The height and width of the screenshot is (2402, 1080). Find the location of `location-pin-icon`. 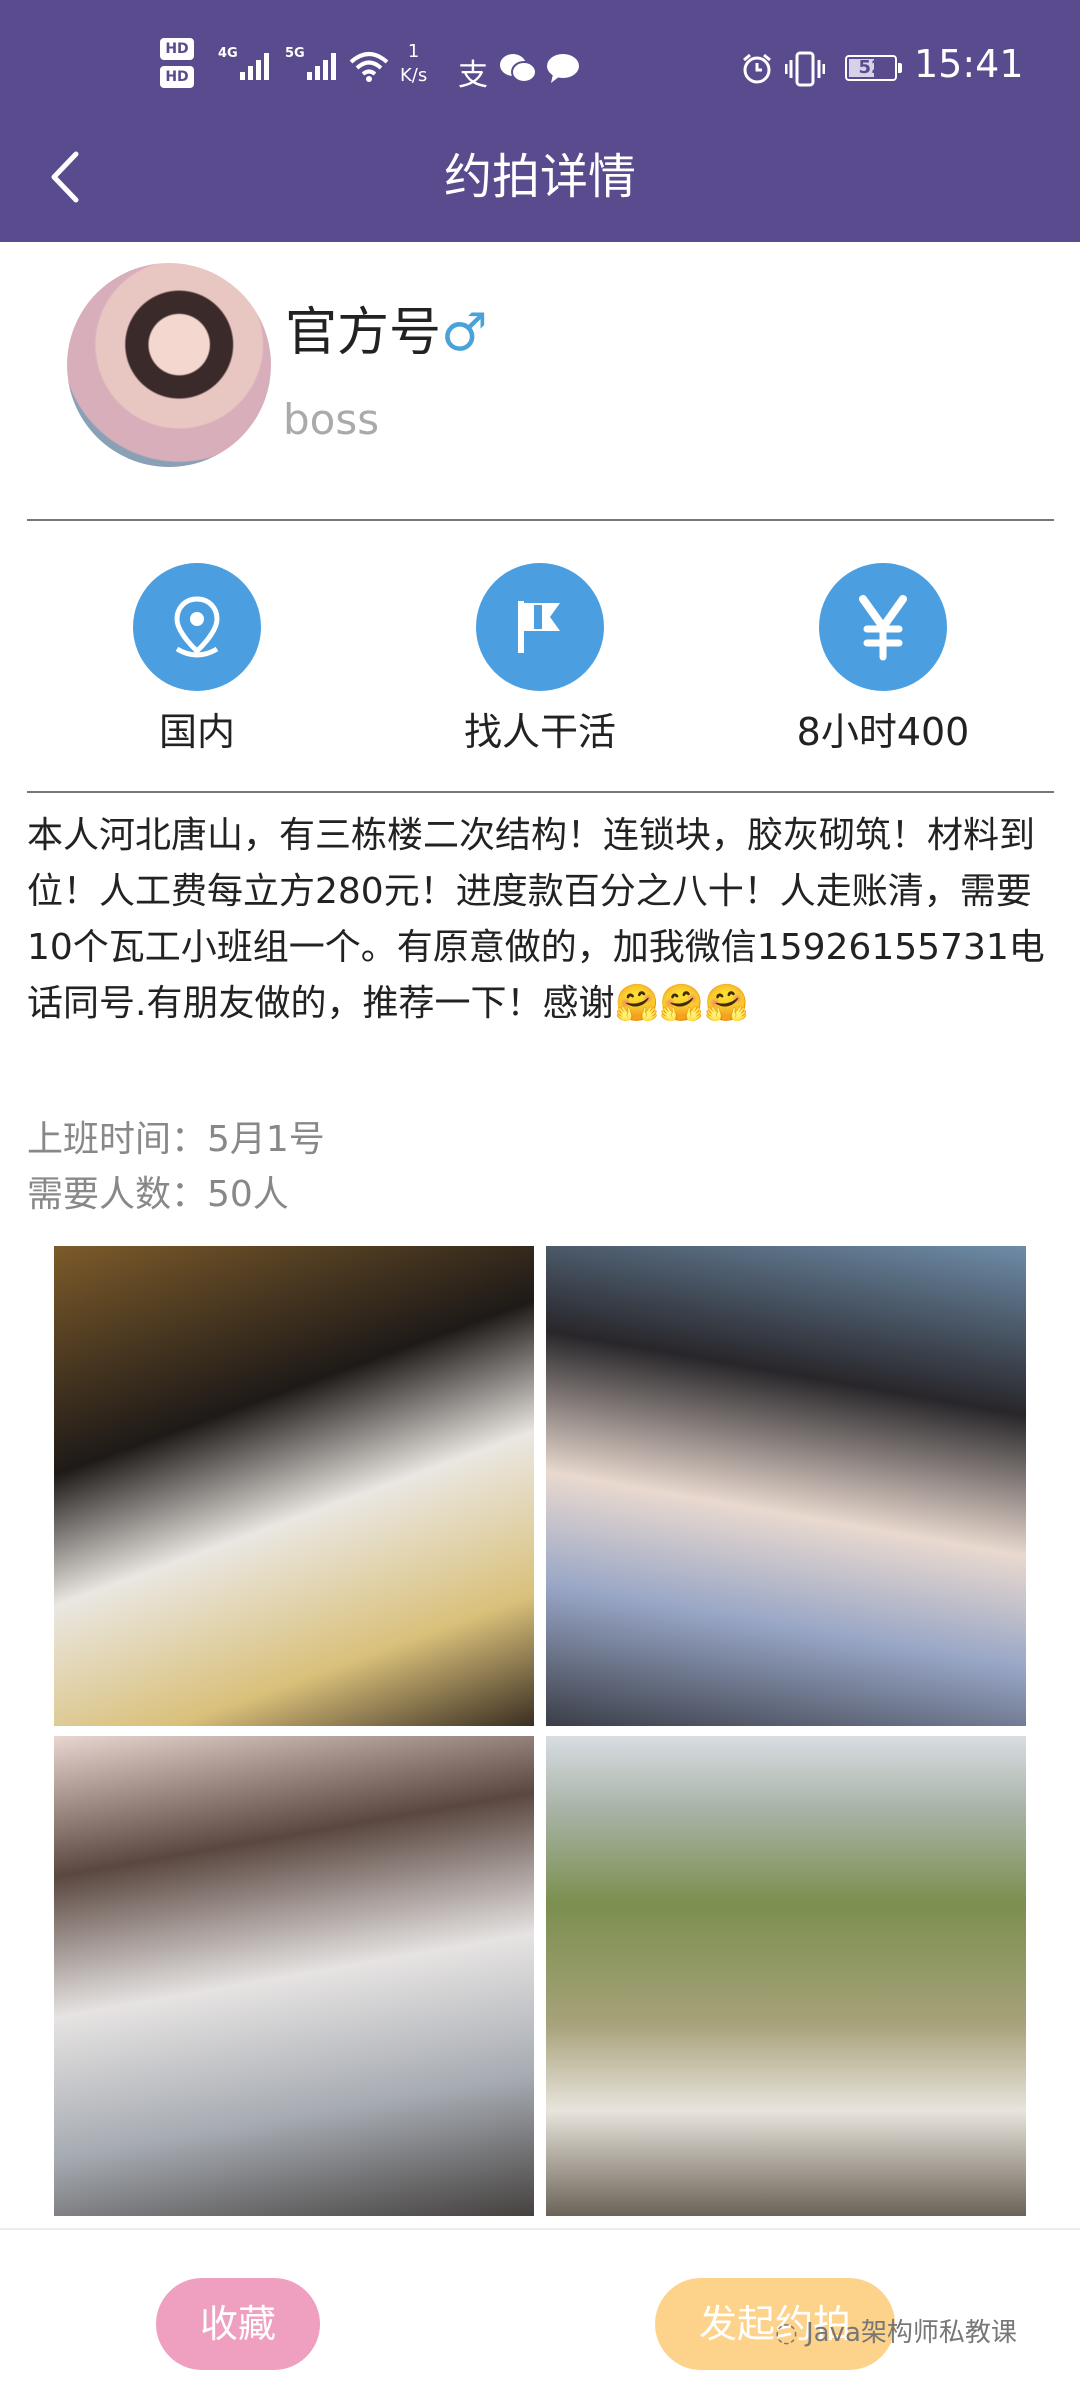

location-pin-icon is located at coordinates (197, 627).